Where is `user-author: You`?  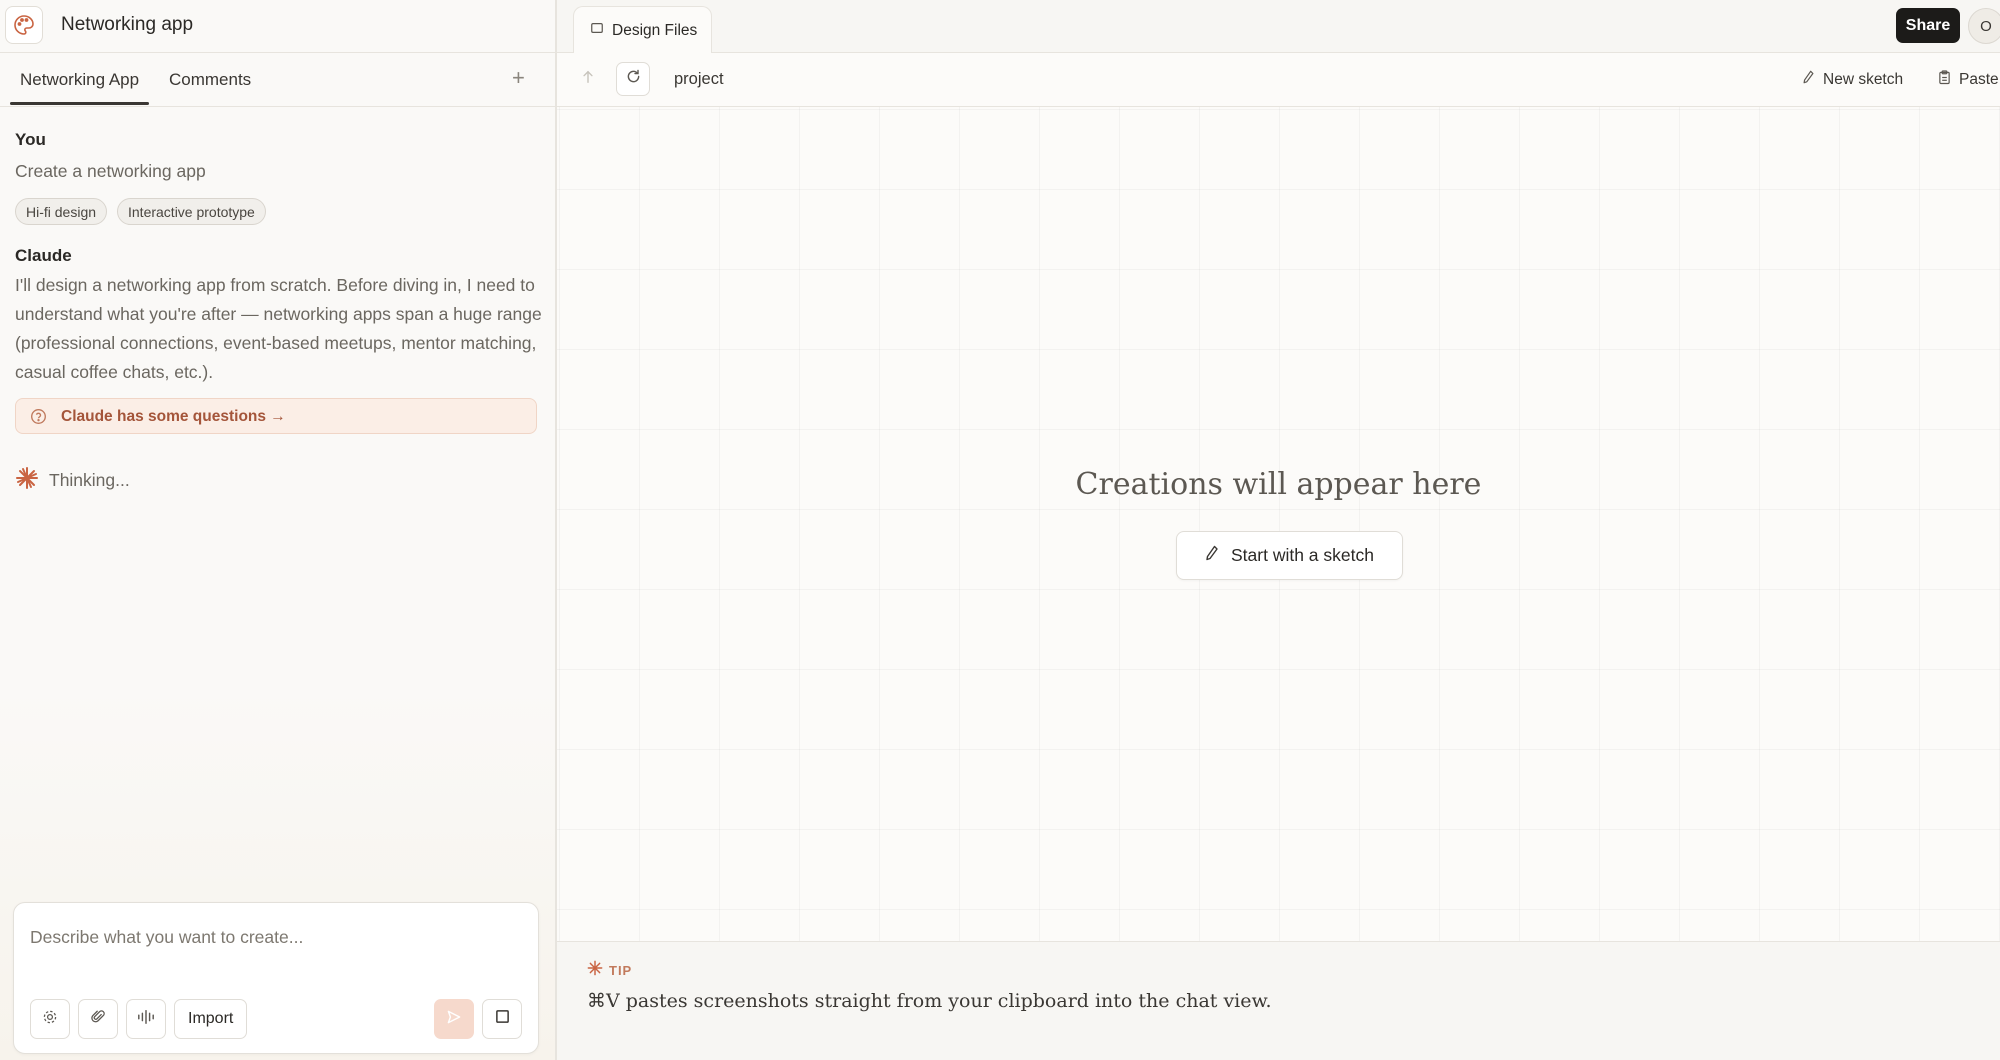 user-author: You is located at coordinates (30, 139).